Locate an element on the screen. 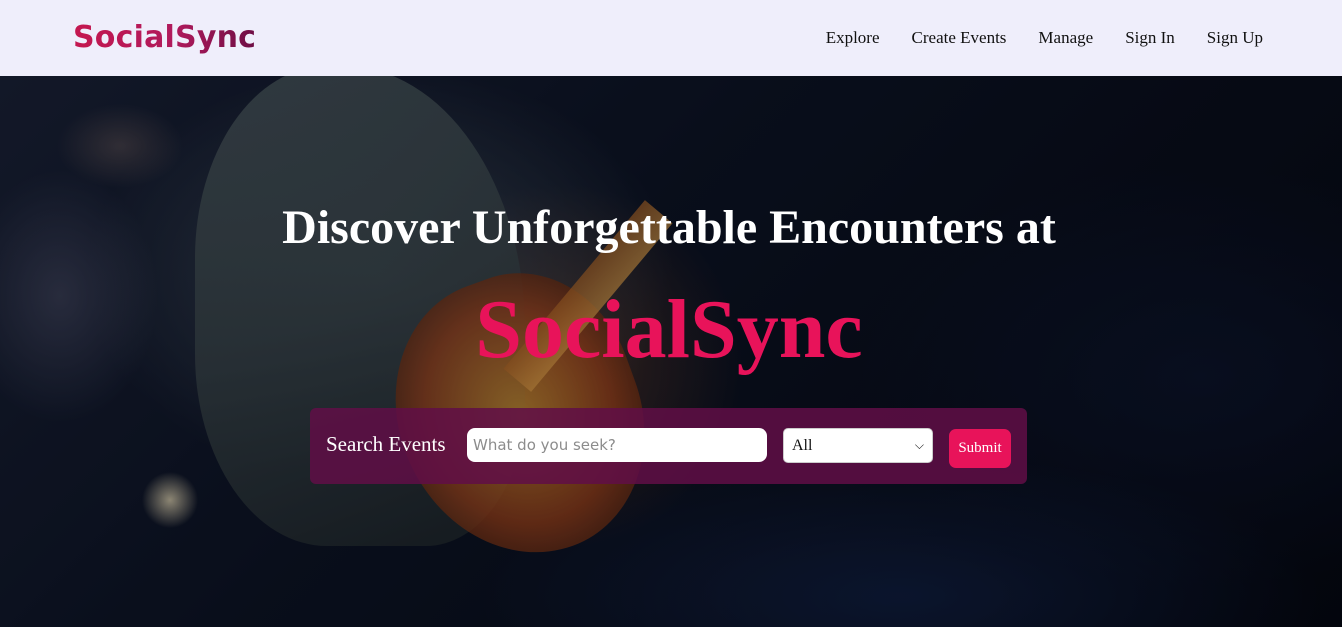 The width and height of the screenshot is (1342, 627). nav-explore: Explore is located at coordinates (853, 38).